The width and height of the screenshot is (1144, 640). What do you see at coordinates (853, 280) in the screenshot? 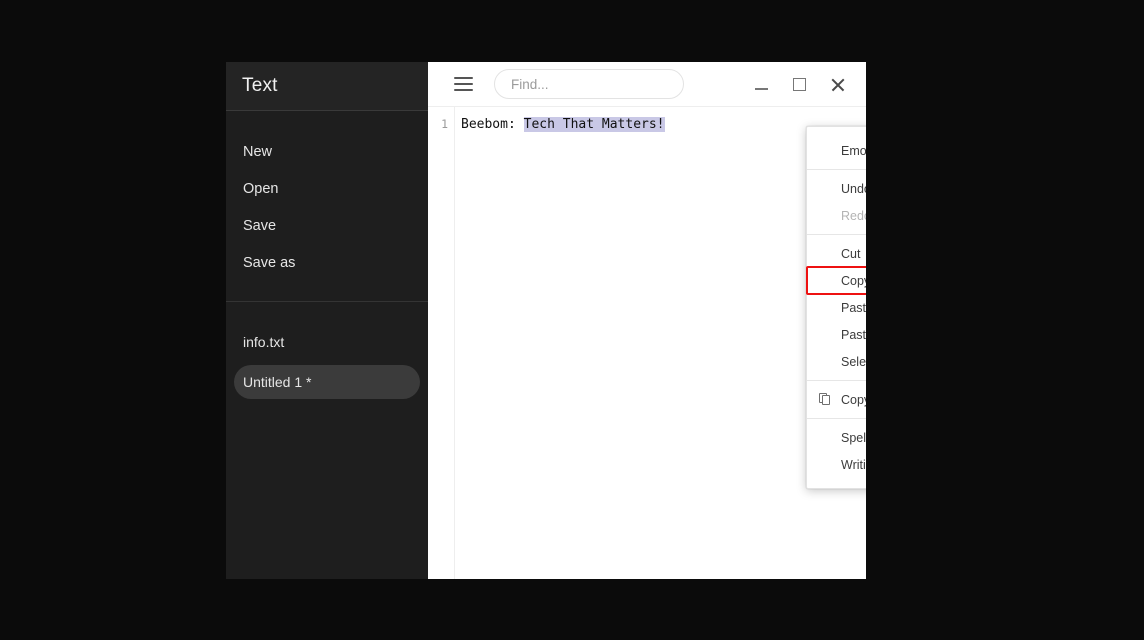
I see `menu-item-label: Copy` at bounding box center [853, 280].